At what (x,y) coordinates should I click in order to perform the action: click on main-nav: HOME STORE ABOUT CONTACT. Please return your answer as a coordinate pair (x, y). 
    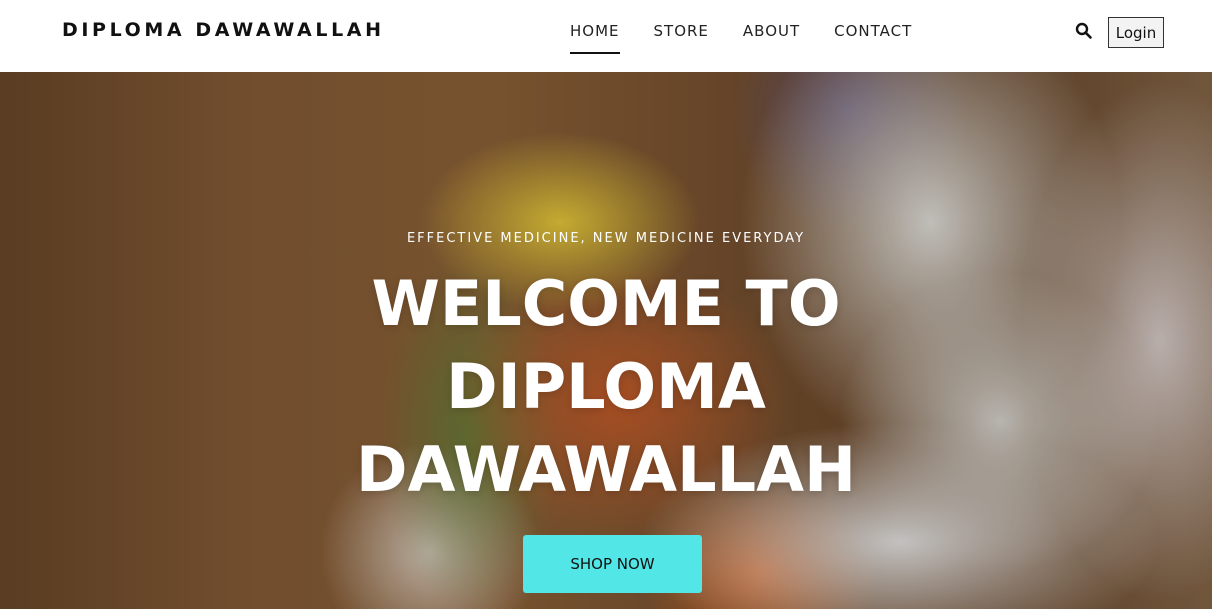
    Looking at the image, I should click on (758, 38).